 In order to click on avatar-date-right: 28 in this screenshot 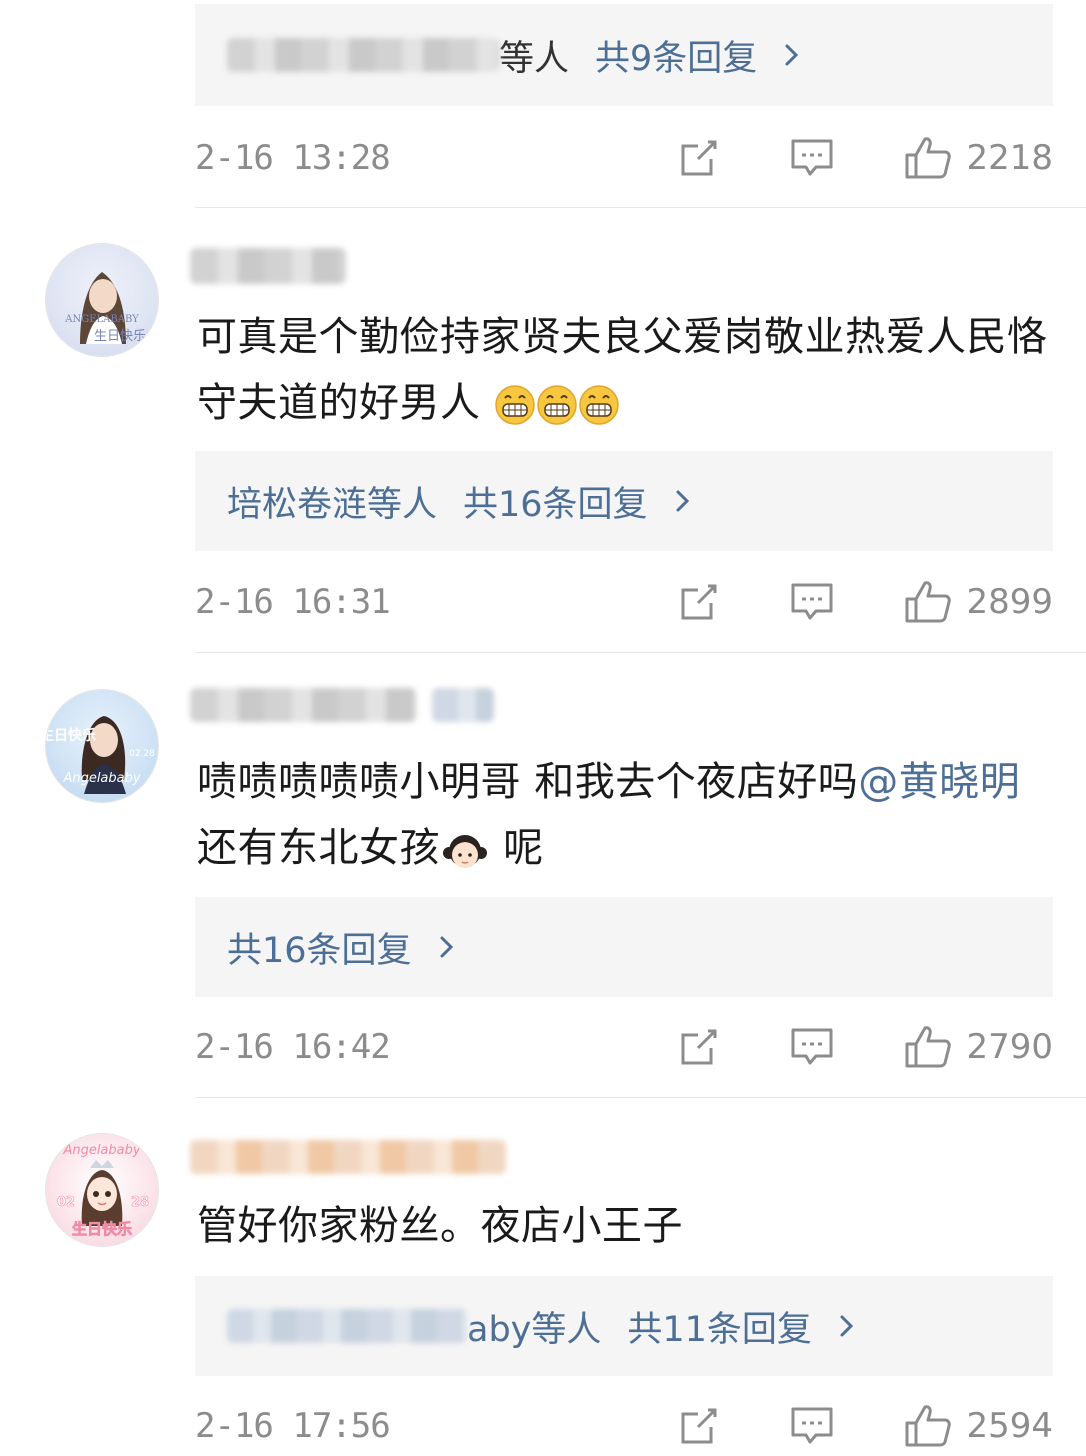, I will do `click(140, 1202)`.